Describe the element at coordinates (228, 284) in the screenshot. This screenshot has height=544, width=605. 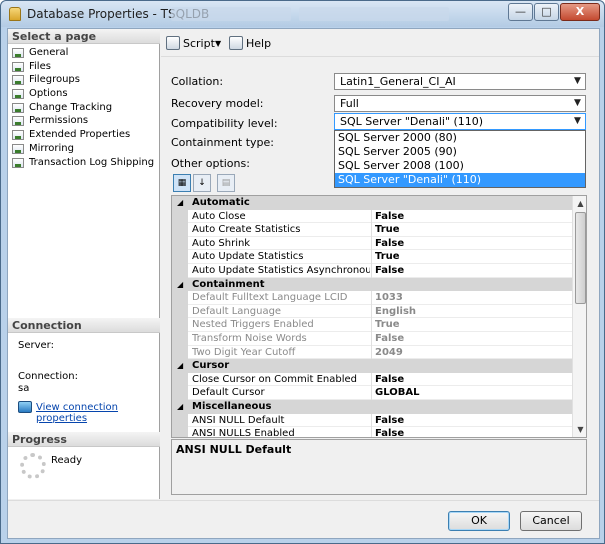
I see `category-label: Containment` at that location.